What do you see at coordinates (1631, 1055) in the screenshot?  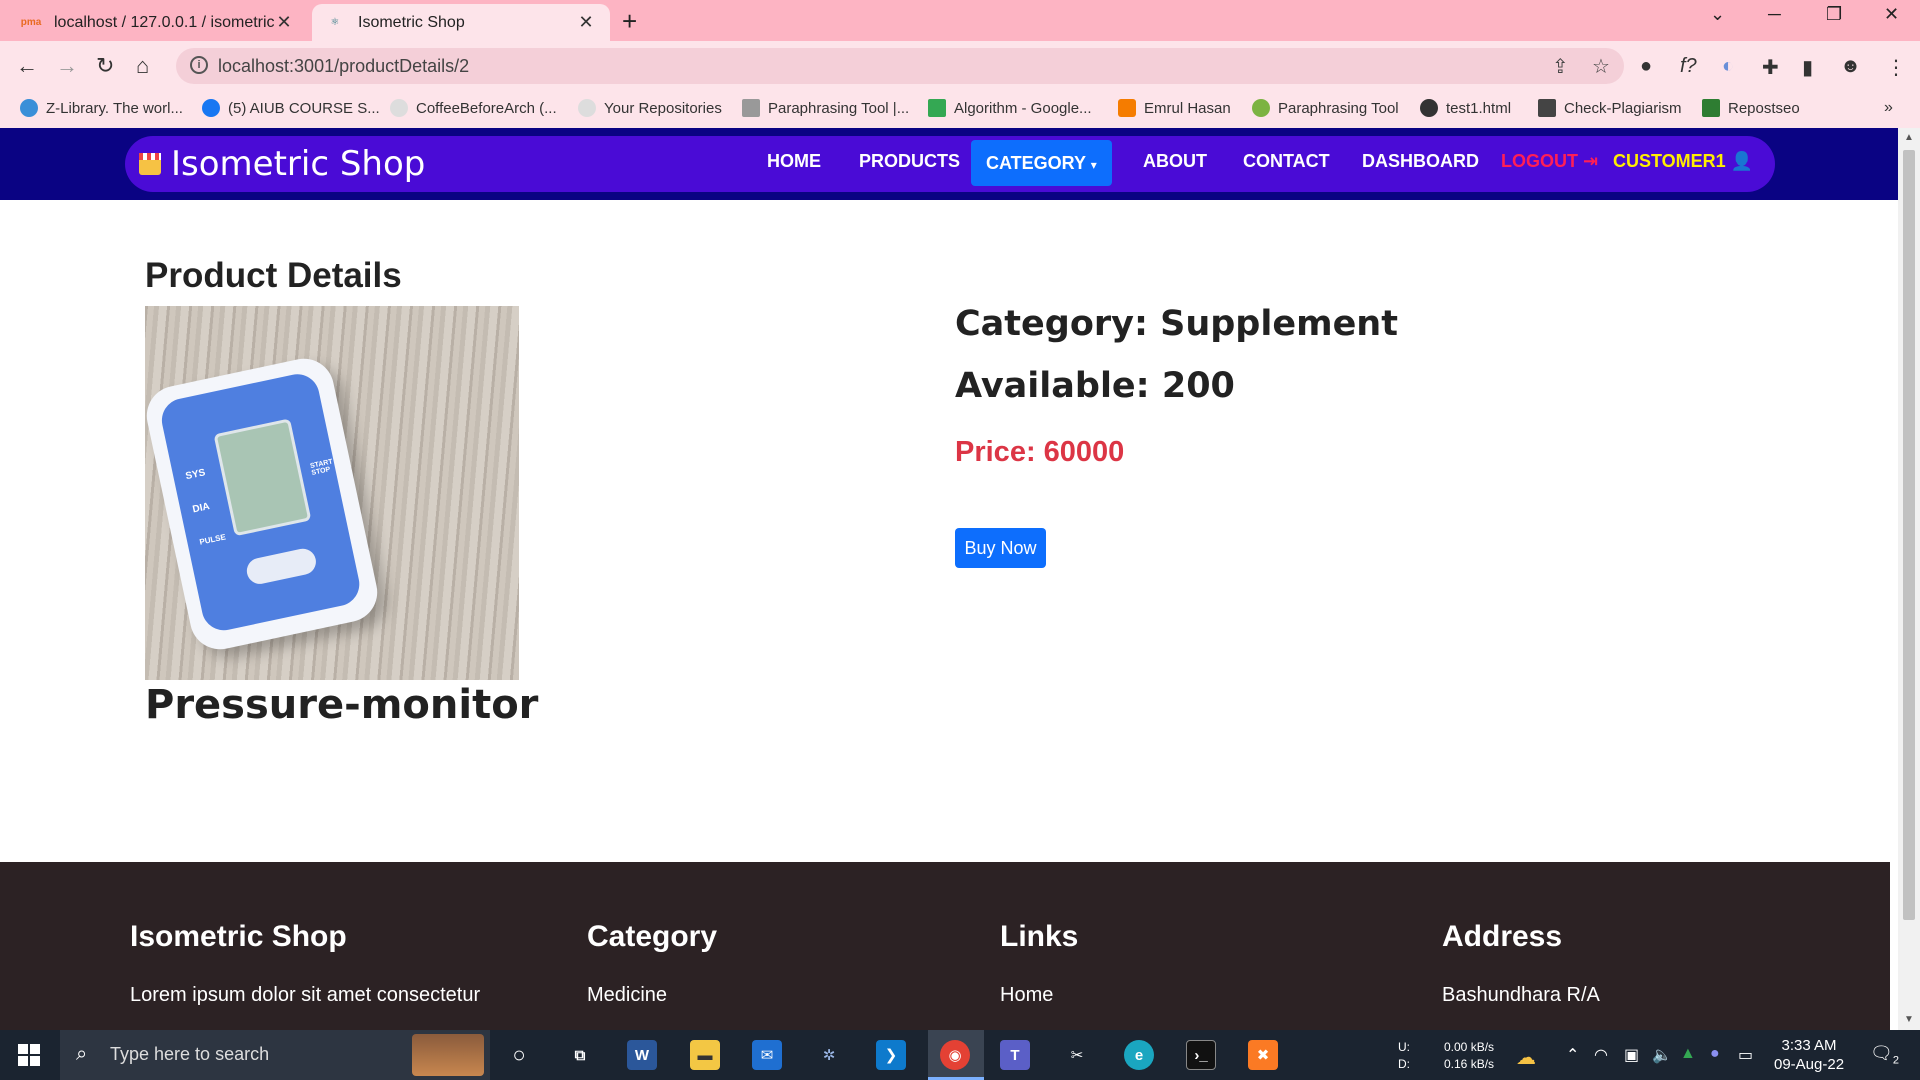 I see `meet-now-icon: ▣` at bounding box center [1631, 1055].